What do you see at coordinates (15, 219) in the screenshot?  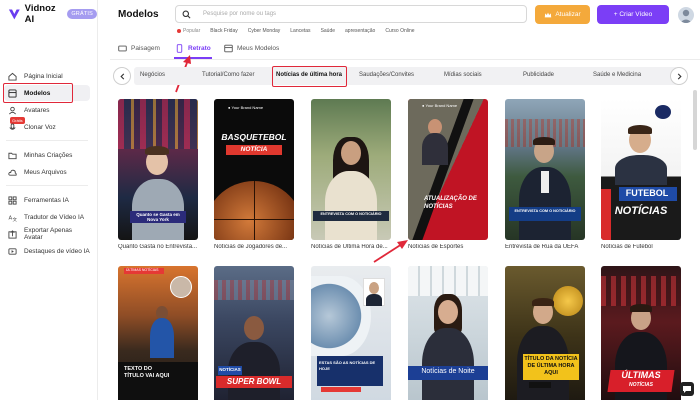 I see `svg-text: 文` at bounding box center [15, 219].